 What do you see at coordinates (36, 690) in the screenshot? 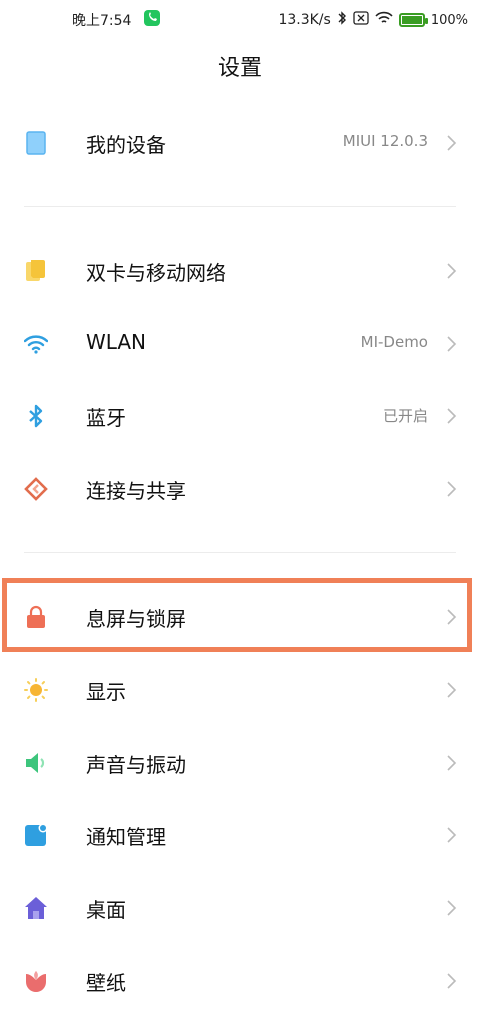
I see `sun-icon` at bounding box center [36, 690].